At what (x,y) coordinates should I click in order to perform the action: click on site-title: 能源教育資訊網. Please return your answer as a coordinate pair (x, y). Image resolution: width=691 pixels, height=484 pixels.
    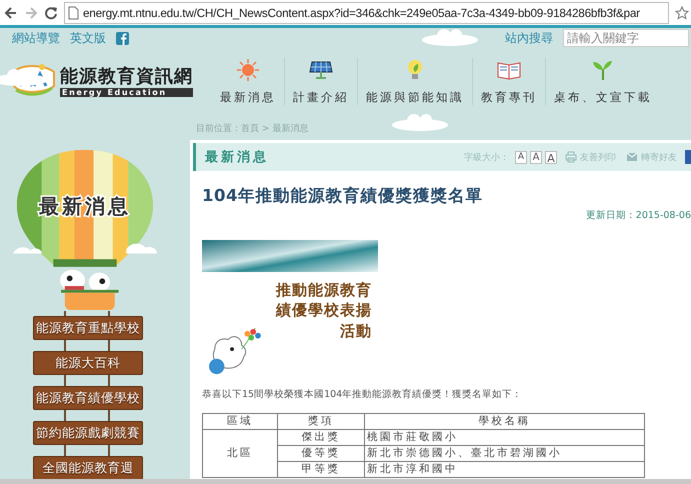
    Looking at the image, I should click on (126, 76).